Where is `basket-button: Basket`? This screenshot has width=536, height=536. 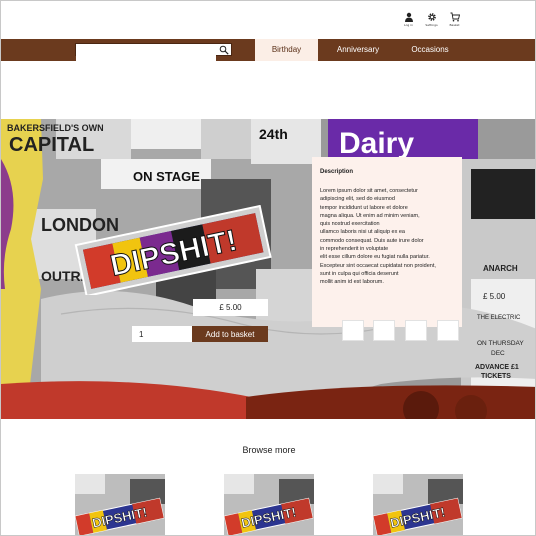 basket-button: Basket is located at coordinates (454, 19).